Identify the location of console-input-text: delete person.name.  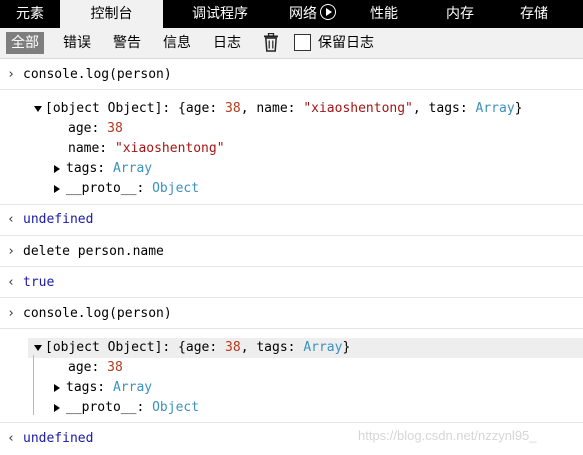
(93, 251).